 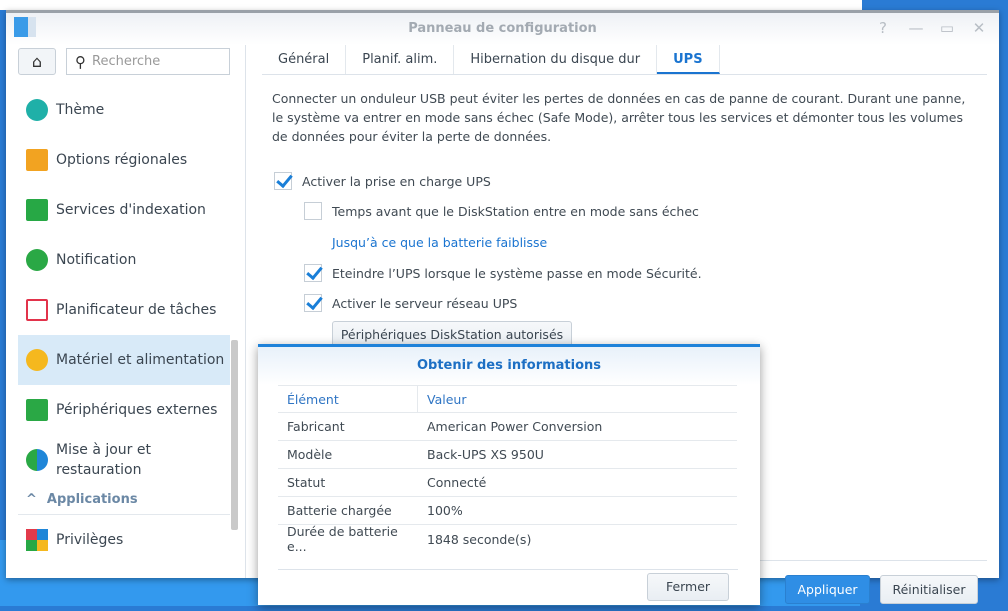 What do you see at coordinates (90, 540) in the screenshot?
I see `sidebar-item-label: Privilèges` at bounding box center [90, 540].